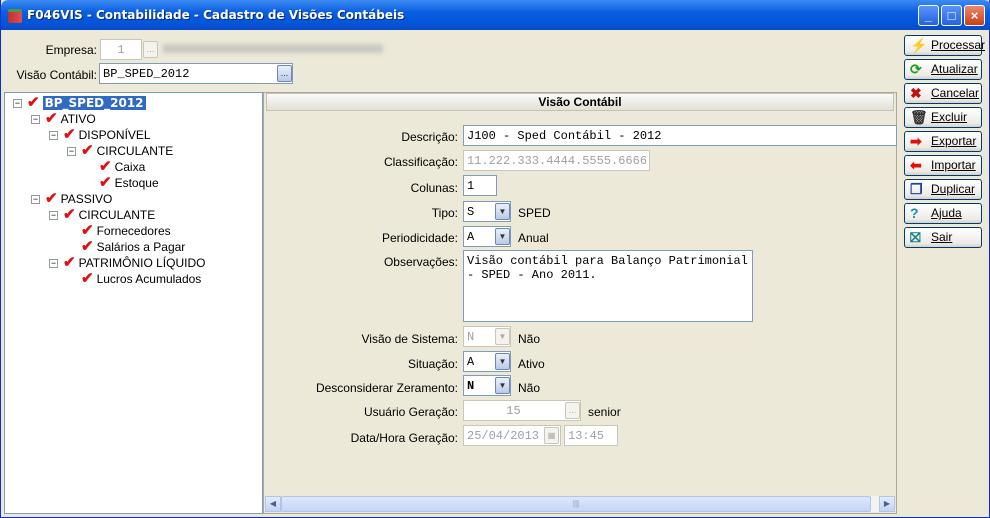  Describe the element at coordinates (943, 213) in the screenshot. I see `ajuda-button: ? Ajuda` at that location.